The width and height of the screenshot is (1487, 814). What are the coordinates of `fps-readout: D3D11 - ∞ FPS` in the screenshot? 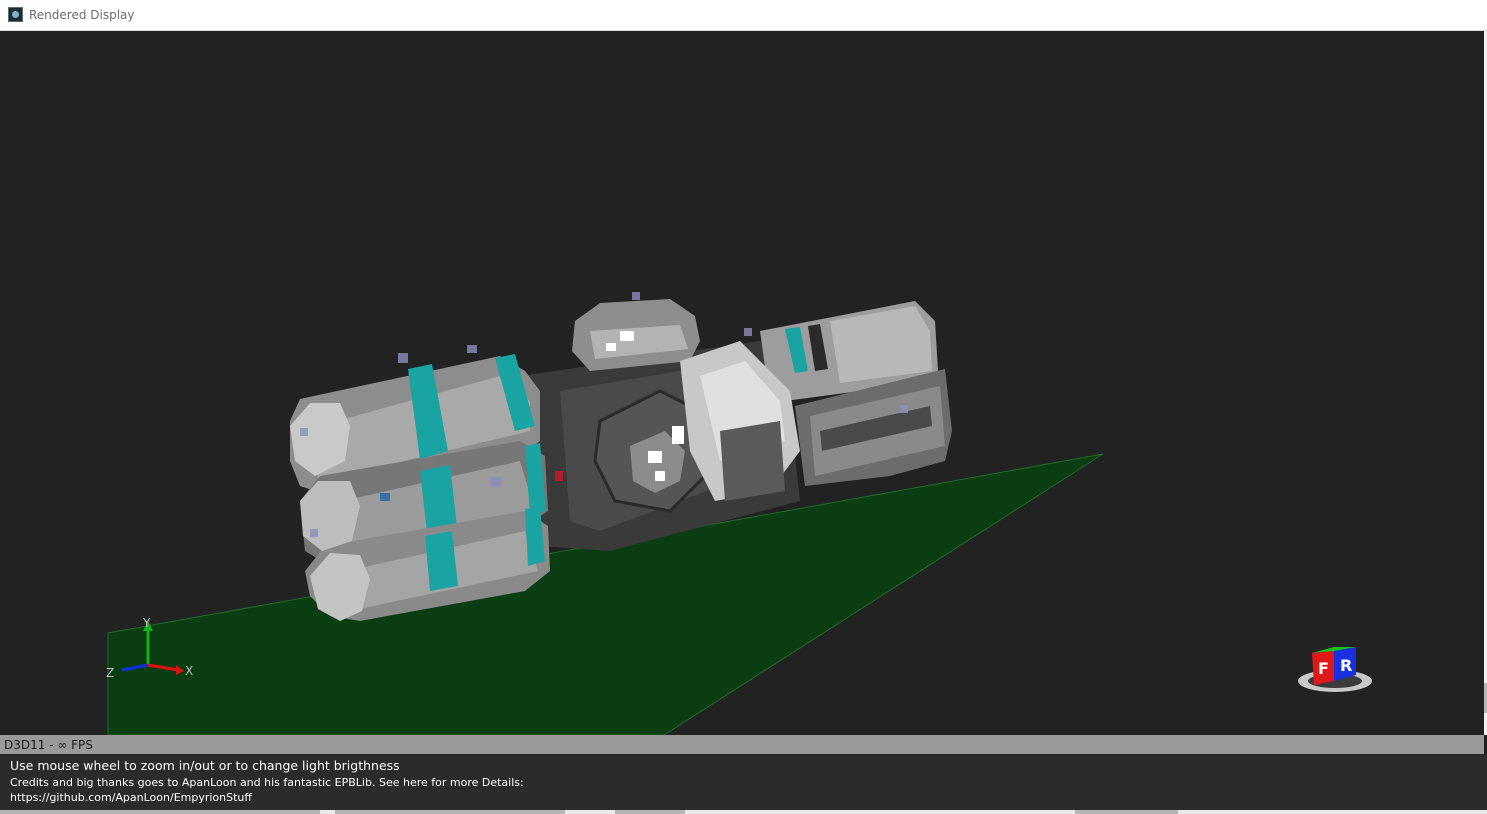 It's located at (48, 745).